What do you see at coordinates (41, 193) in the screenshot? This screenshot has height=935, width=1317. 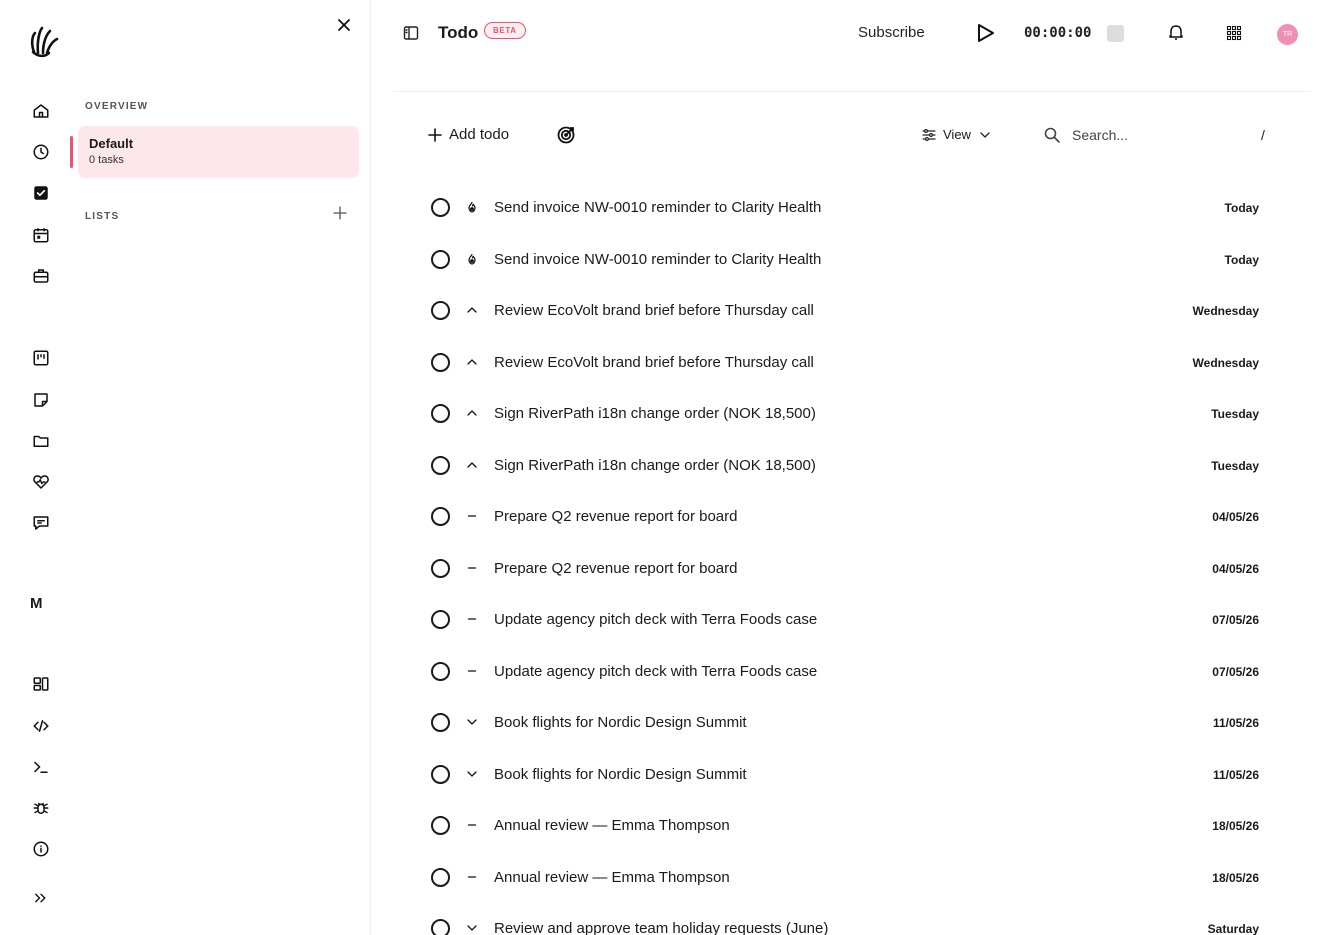 I see `checkbox-icon` at bounding box center [41, 193].